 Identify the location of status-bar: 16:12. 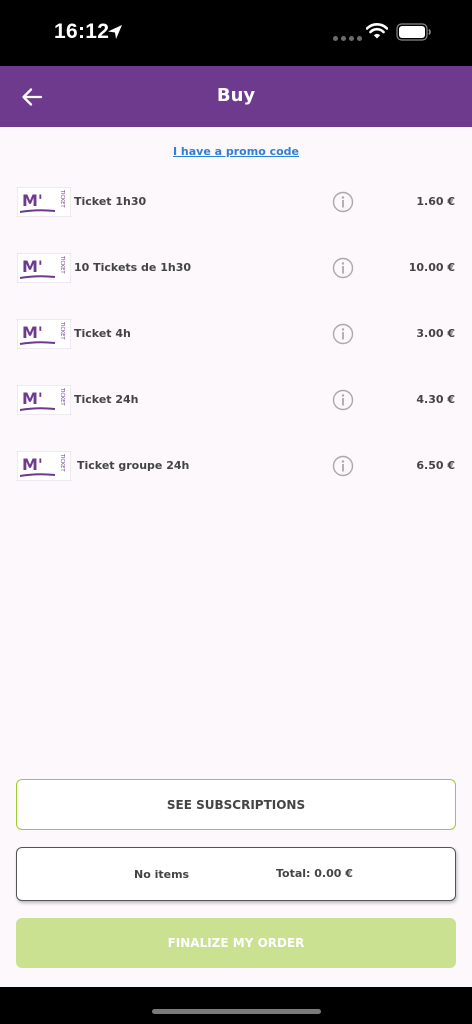
(236, 33).